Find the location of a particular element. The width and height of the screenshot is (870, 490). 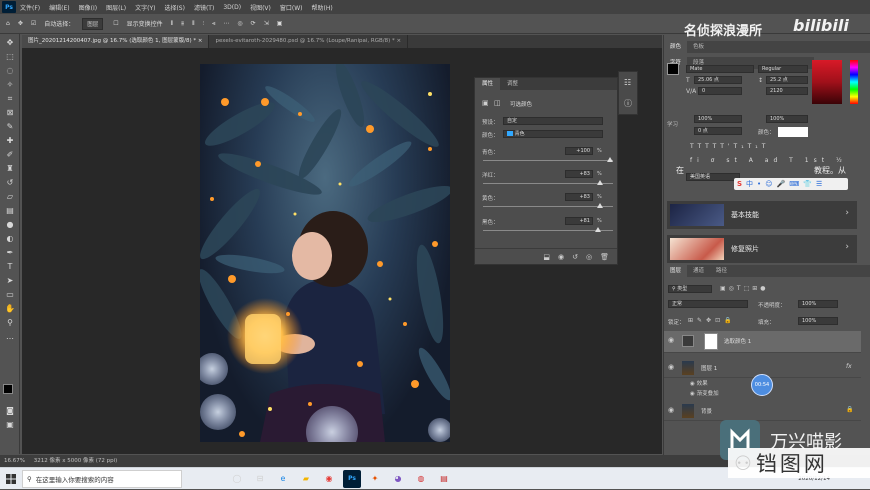

show-transform-checkbox: ☐ is located at coordinates (115, 23).